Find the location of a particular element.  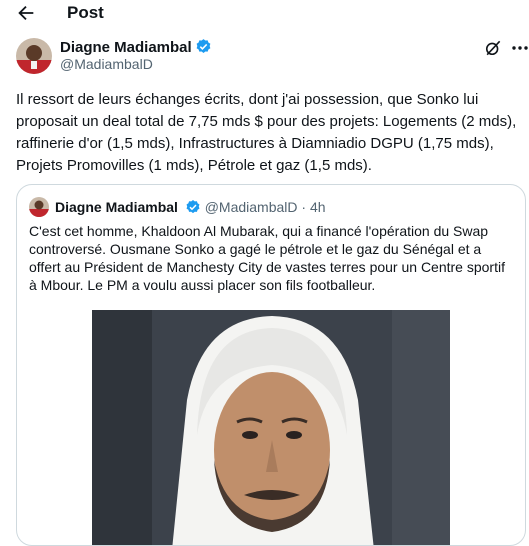

back-arrow-icon is located at coordinates (26, 13).